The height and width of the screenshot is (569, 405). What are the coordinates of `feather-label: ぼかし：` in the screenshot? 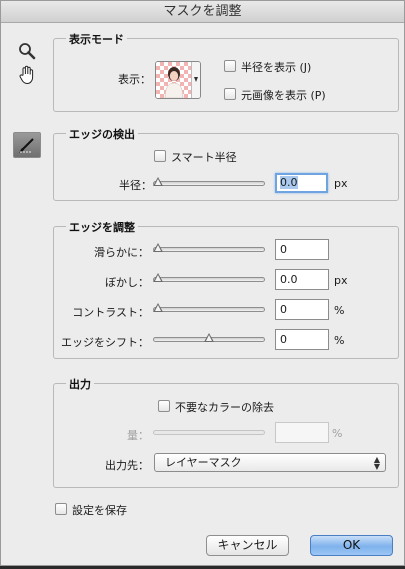 It's located at (127, 282).